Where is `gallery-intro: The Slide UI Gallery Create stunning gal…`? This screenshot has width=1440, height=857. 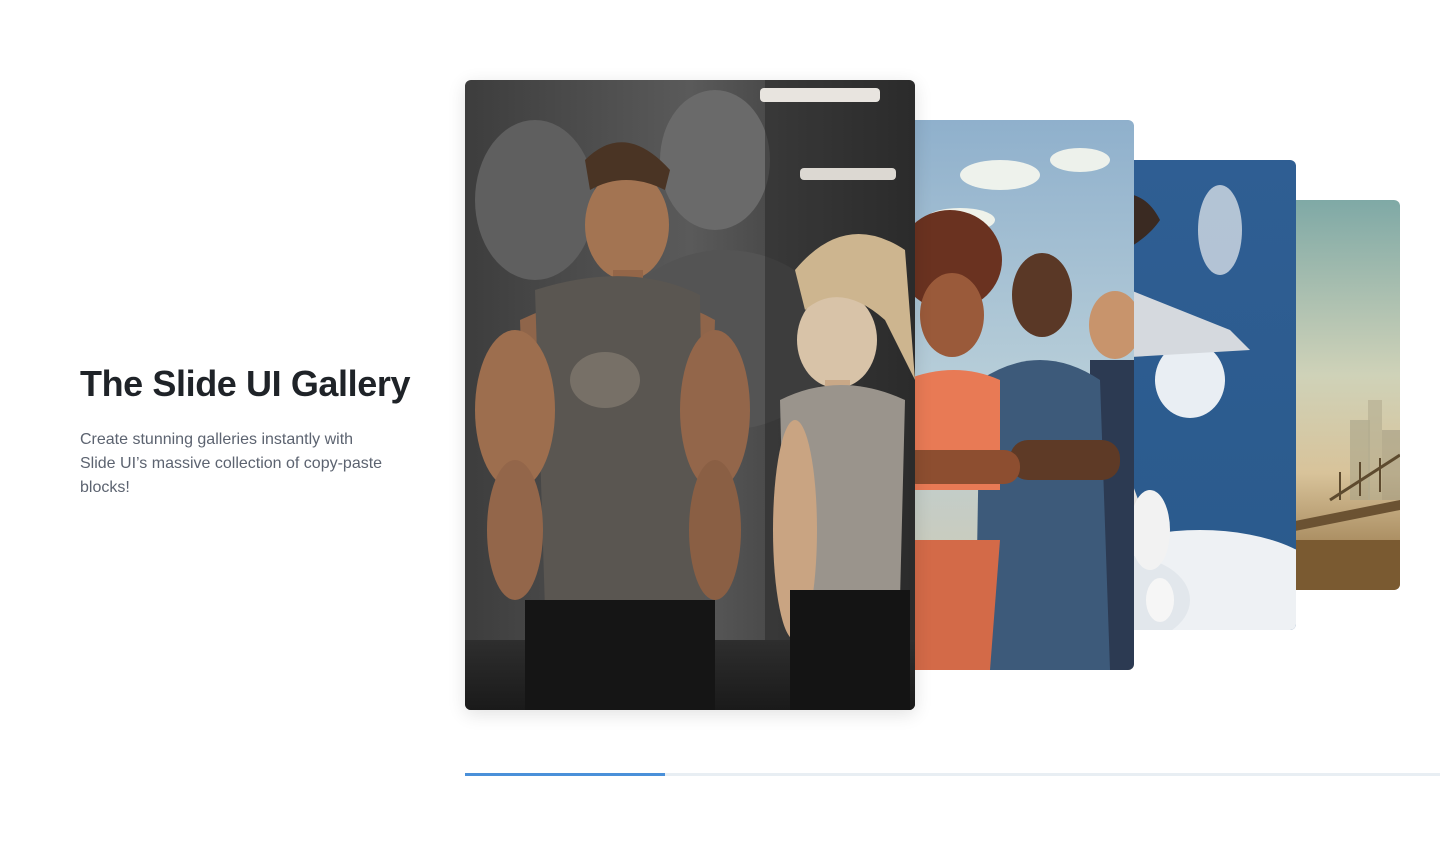 gallery-intro: The Slide UI Gallery Create stunning gal… is located at coordinates (245, 430).